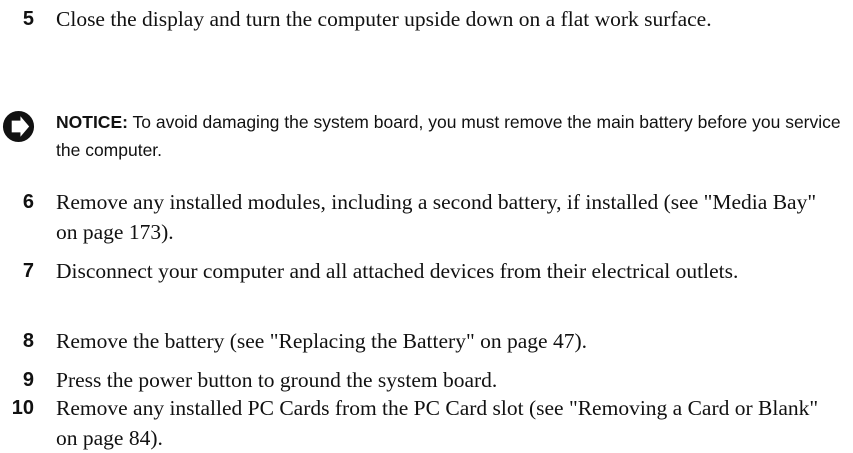 The width and height of the screenshot is (853, 453). Describe the element at coordinates (22, 408) in the screenshot. I see `step-number: 10` at that location.